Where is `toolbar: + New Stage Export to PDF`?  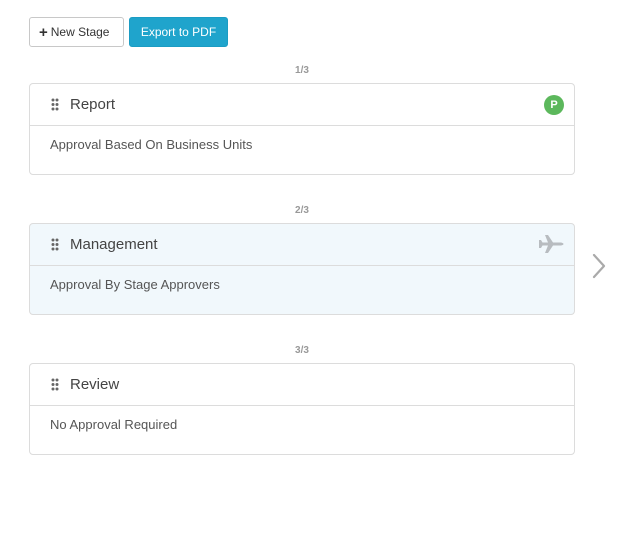 toolbar: + New Stage Export to PDF is located at coordinates (128, 32).